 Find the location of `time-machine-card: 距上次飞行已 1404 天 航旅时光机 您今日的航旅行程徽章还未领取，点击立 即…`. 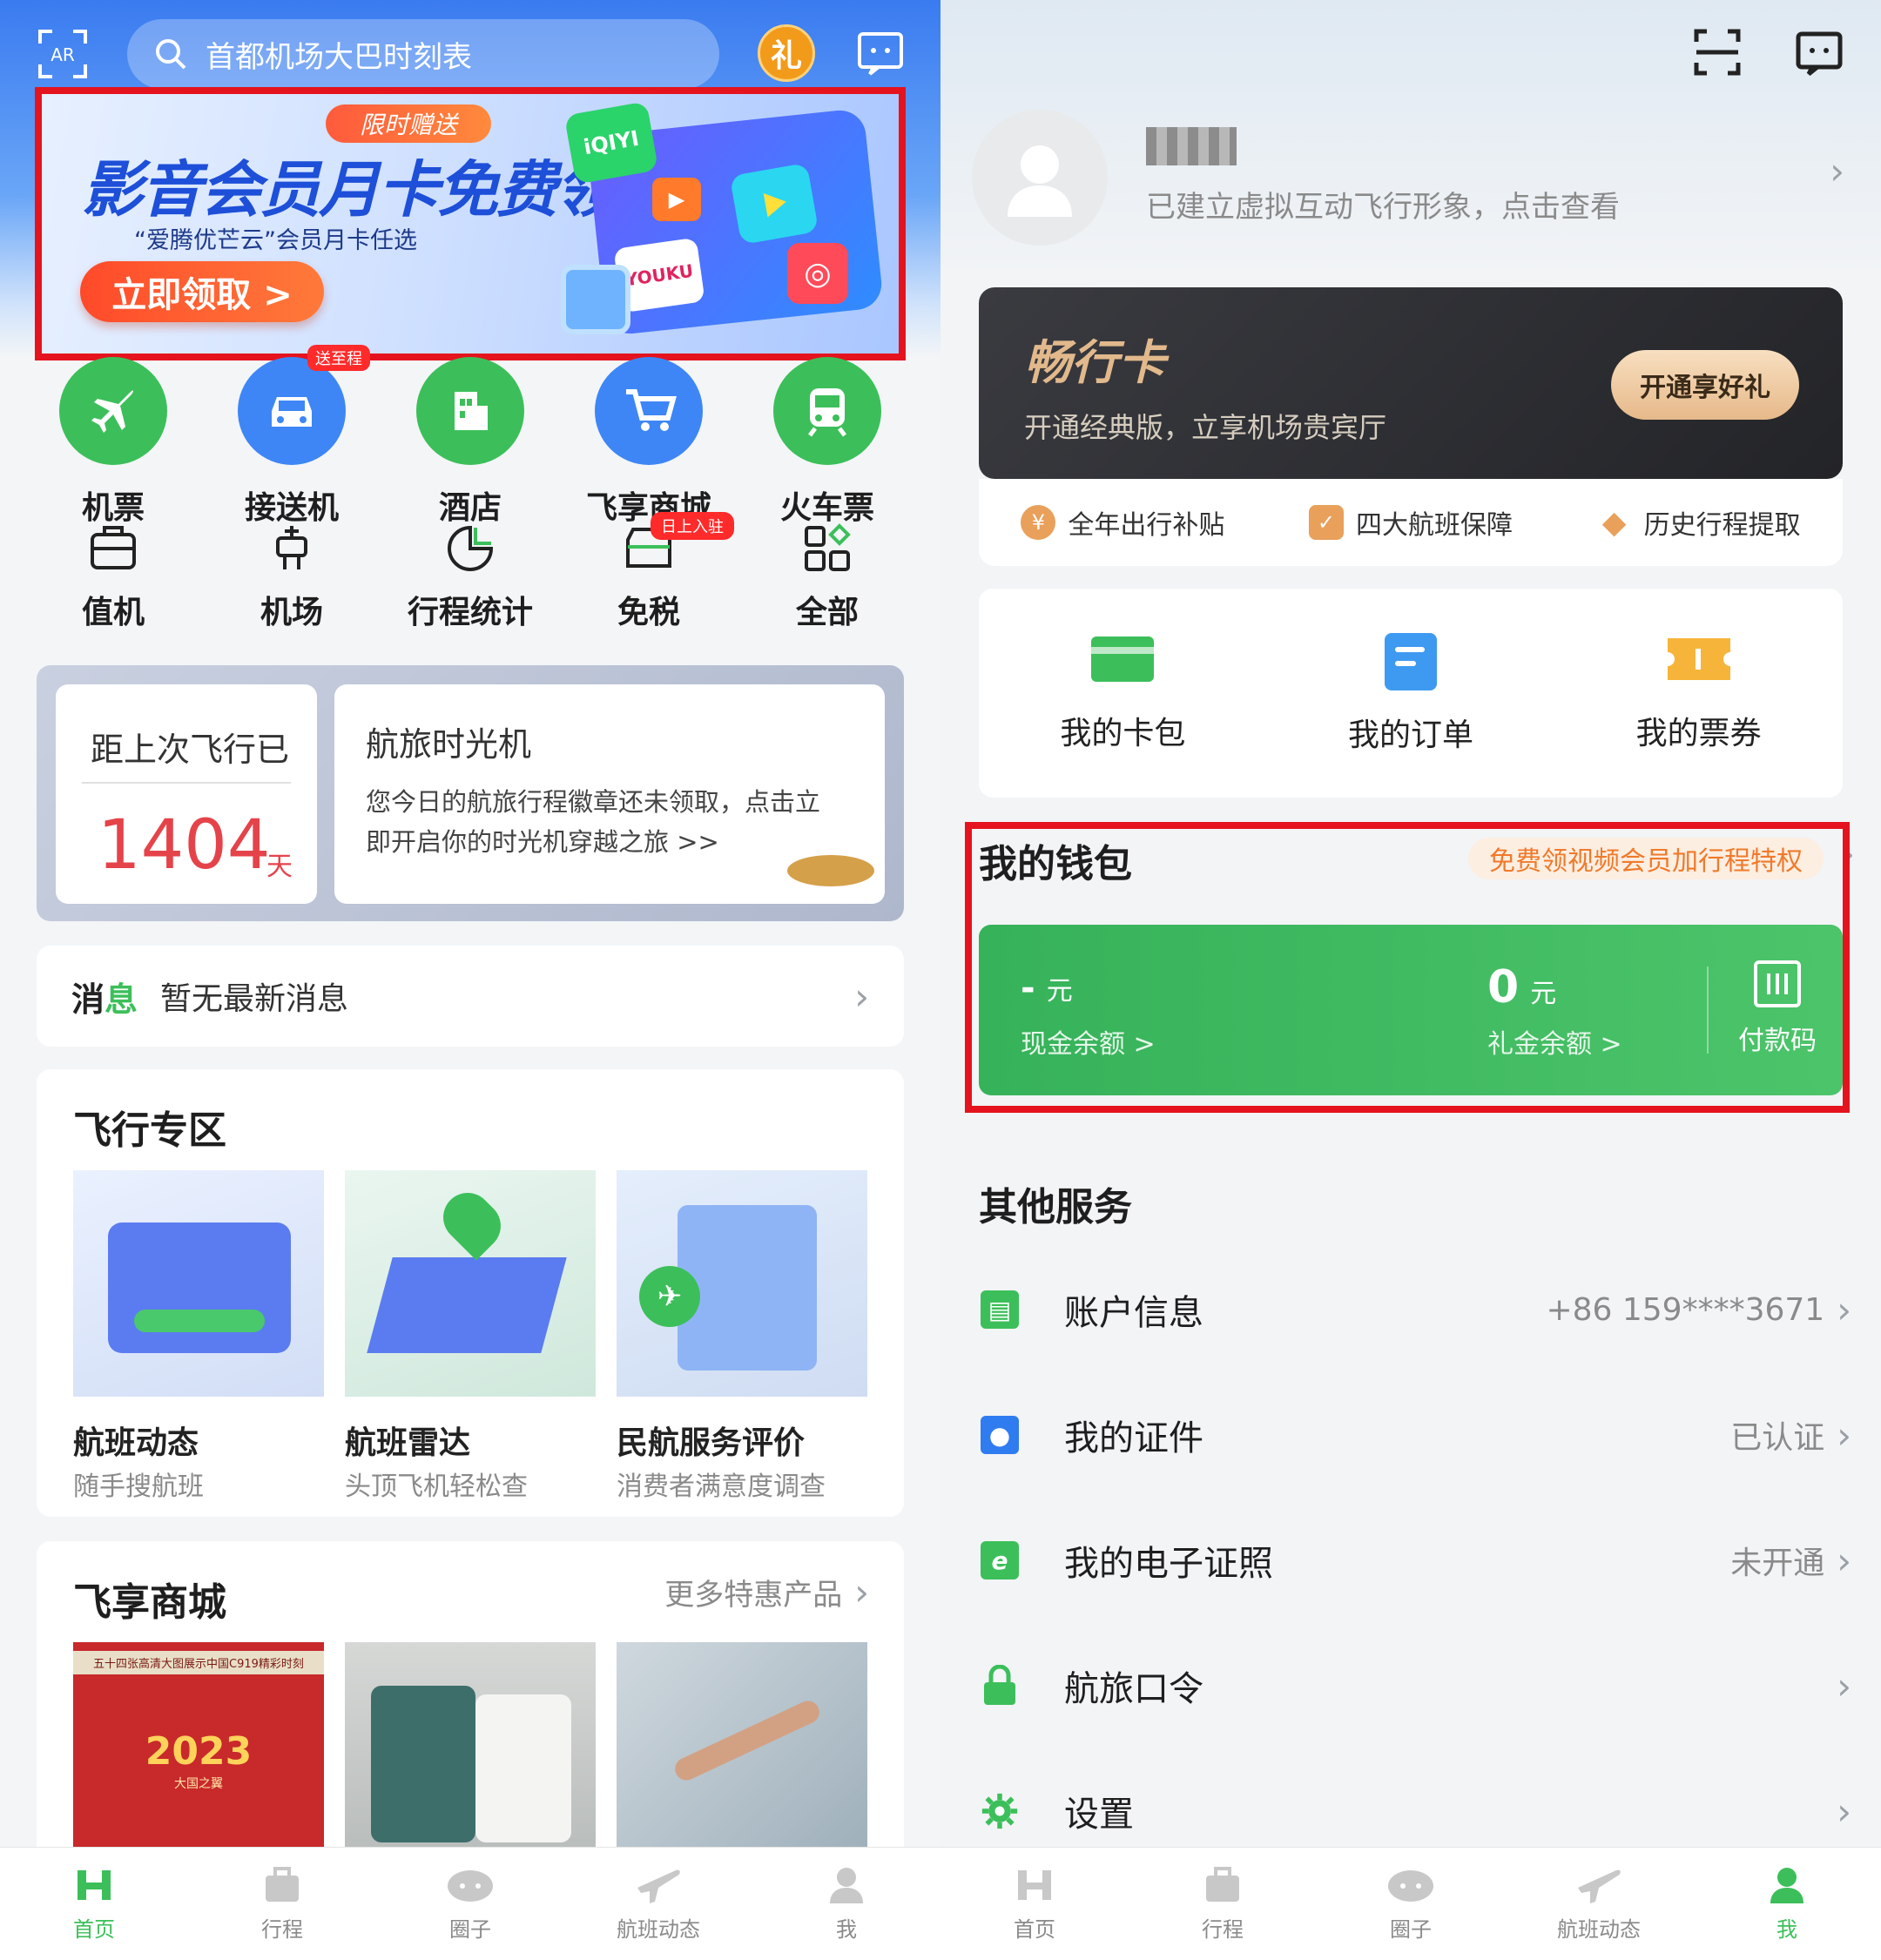

time-machine-card: 距上次飞行已 1404 天 航旅时光机 您今日的航旅行程徽章还未领取，点击立 即… is located at coordinates (470, 793).